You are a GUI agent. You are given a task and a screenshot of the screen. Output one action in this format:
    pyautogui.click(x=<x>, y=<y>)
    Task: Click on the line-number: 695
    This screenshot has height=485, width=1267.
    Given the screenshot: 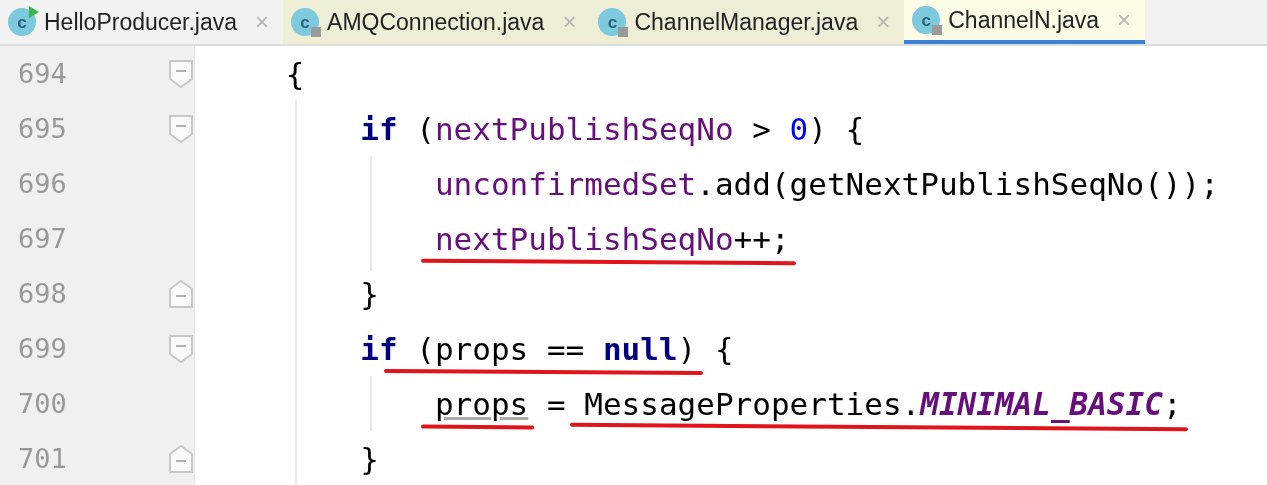 What is the action you would take?
    pyautogui.click(x=42, y=128)
    